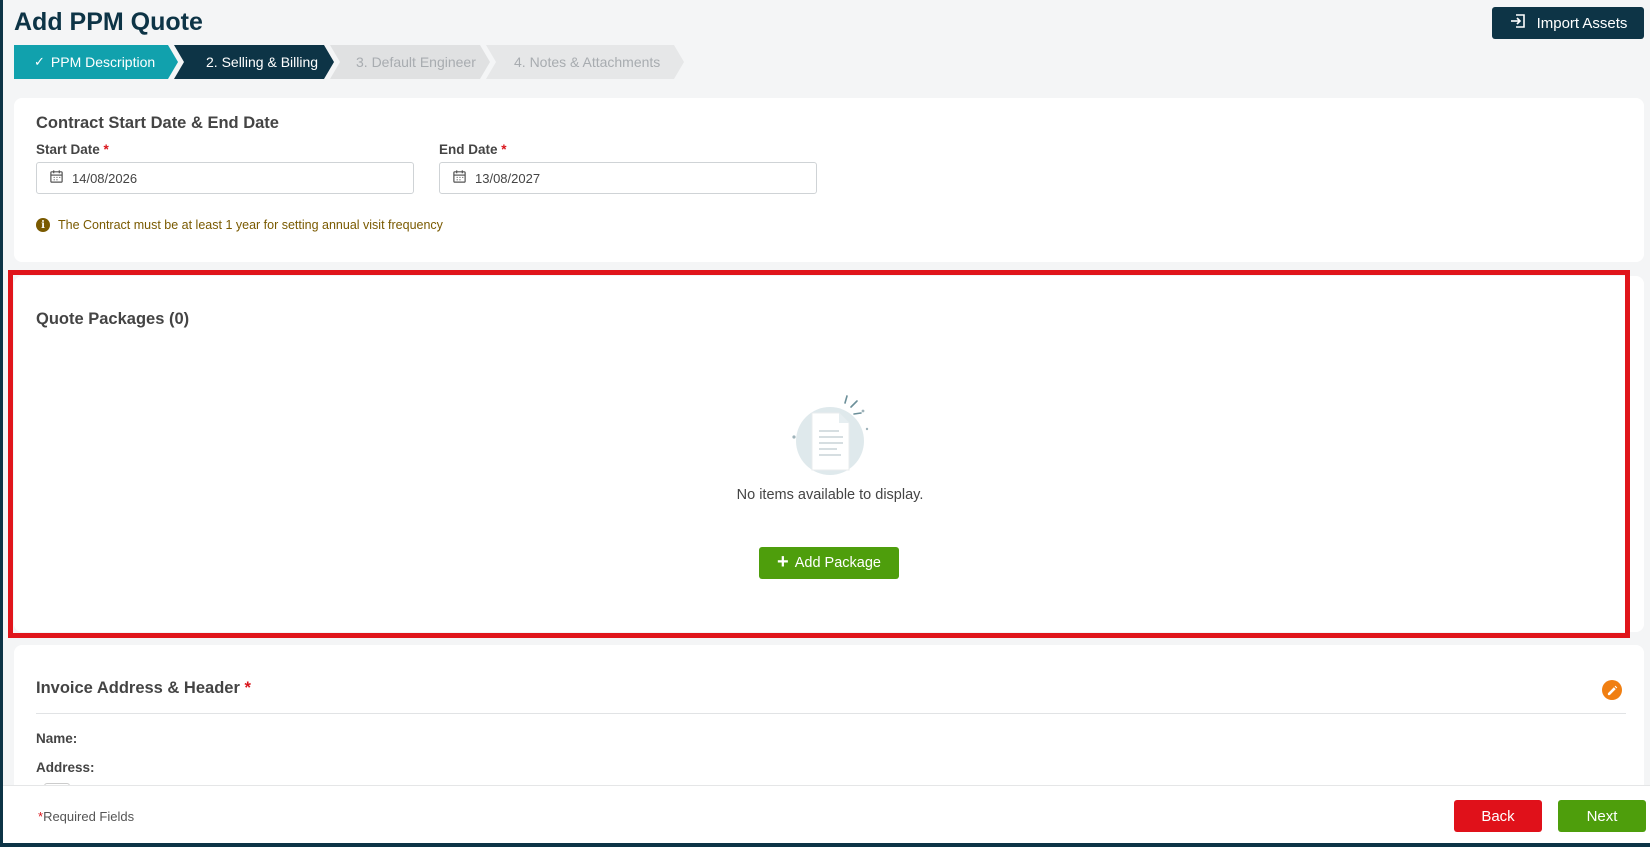 The height and width of the screenshot is (847, 1650). I want to click on contract-section-title: Contract Start Date & End Date, so click(157, 123).